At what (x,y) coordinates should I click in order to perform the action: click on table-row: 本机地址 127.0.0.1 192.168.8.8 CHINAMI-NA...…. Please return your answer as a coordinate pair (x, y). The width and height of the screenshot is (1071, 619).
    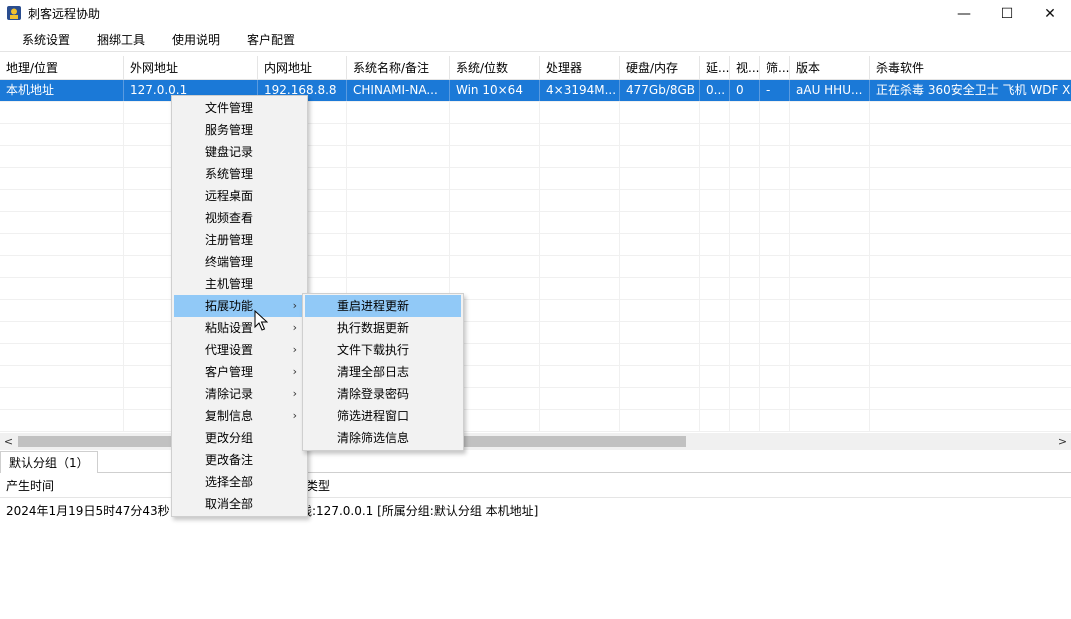
    Looking at the image, I should click on (535, 91).